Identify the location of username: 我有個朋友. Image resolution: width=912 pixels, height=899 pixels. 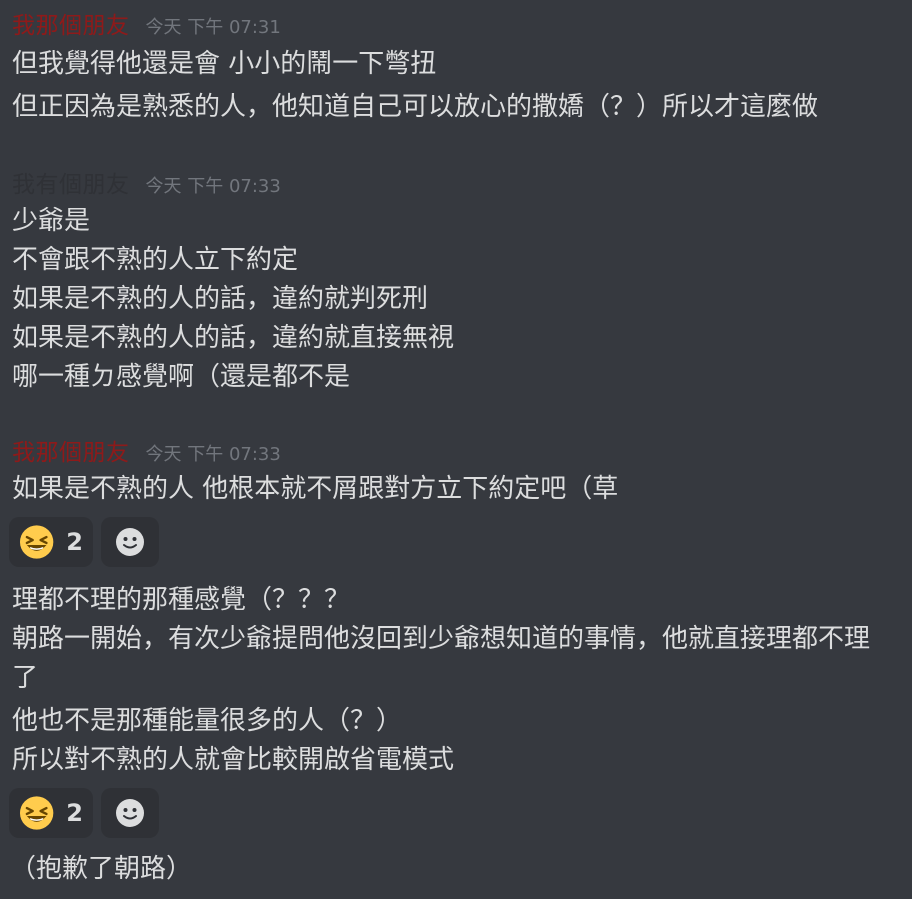
(71, 185).